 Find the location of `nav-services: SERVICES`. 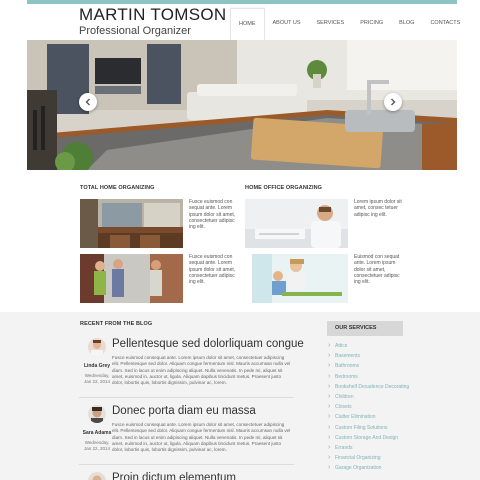

nav-services: SERVICES is located at coordinates (331, 24).